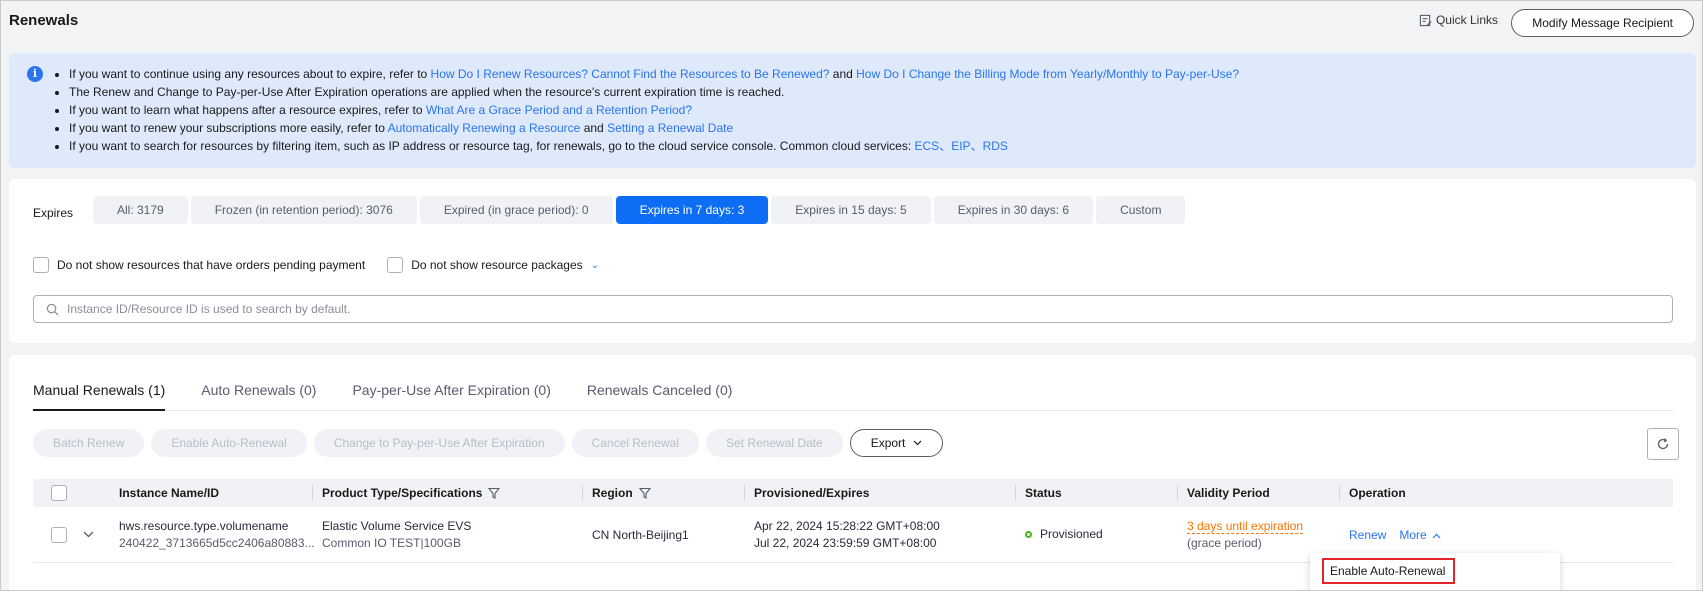 The width and height of the screenshot is (1703, 591). Describe the element at coordinates (1425, 20) in the screenshot. I see `quick-links-icon` at that location.